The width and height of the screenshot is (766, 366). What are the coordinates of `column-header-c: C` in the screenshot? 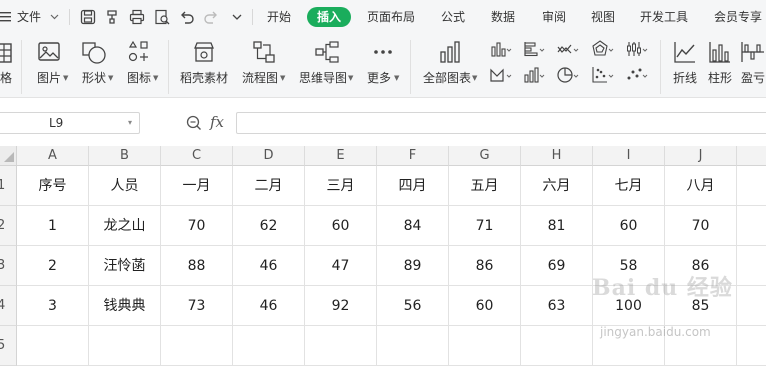 It's located at (197, 156).